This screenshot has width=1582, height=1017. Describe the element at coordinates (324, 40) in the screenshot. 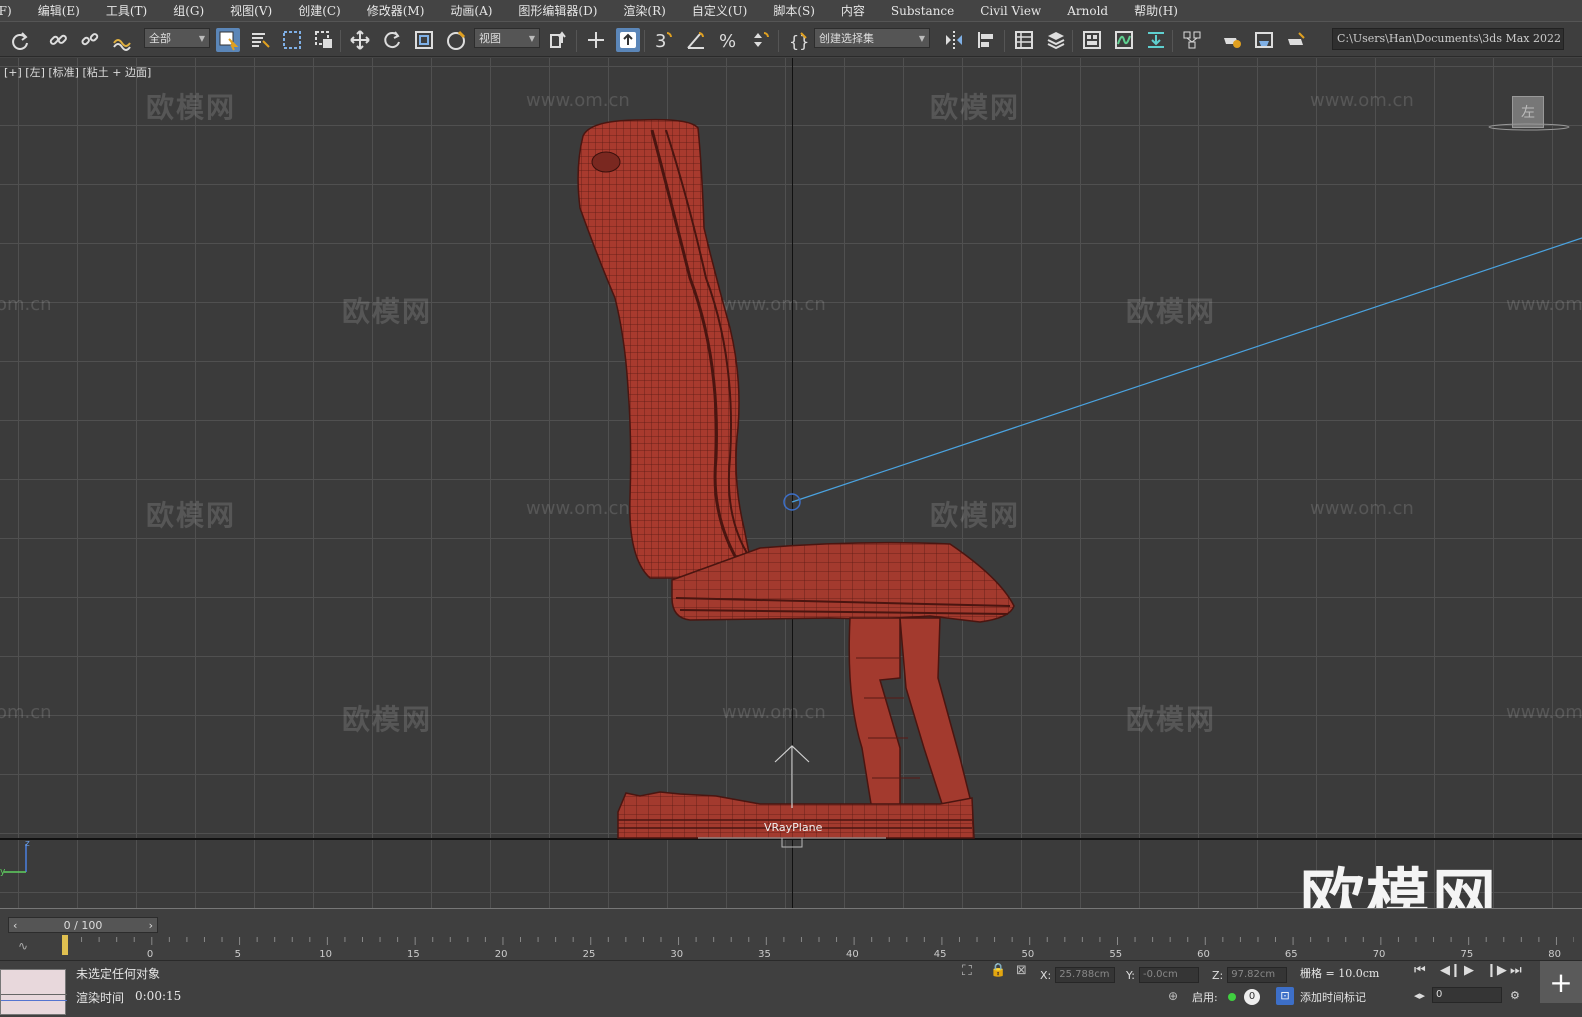

I see `window-crossing-icon` at that location.